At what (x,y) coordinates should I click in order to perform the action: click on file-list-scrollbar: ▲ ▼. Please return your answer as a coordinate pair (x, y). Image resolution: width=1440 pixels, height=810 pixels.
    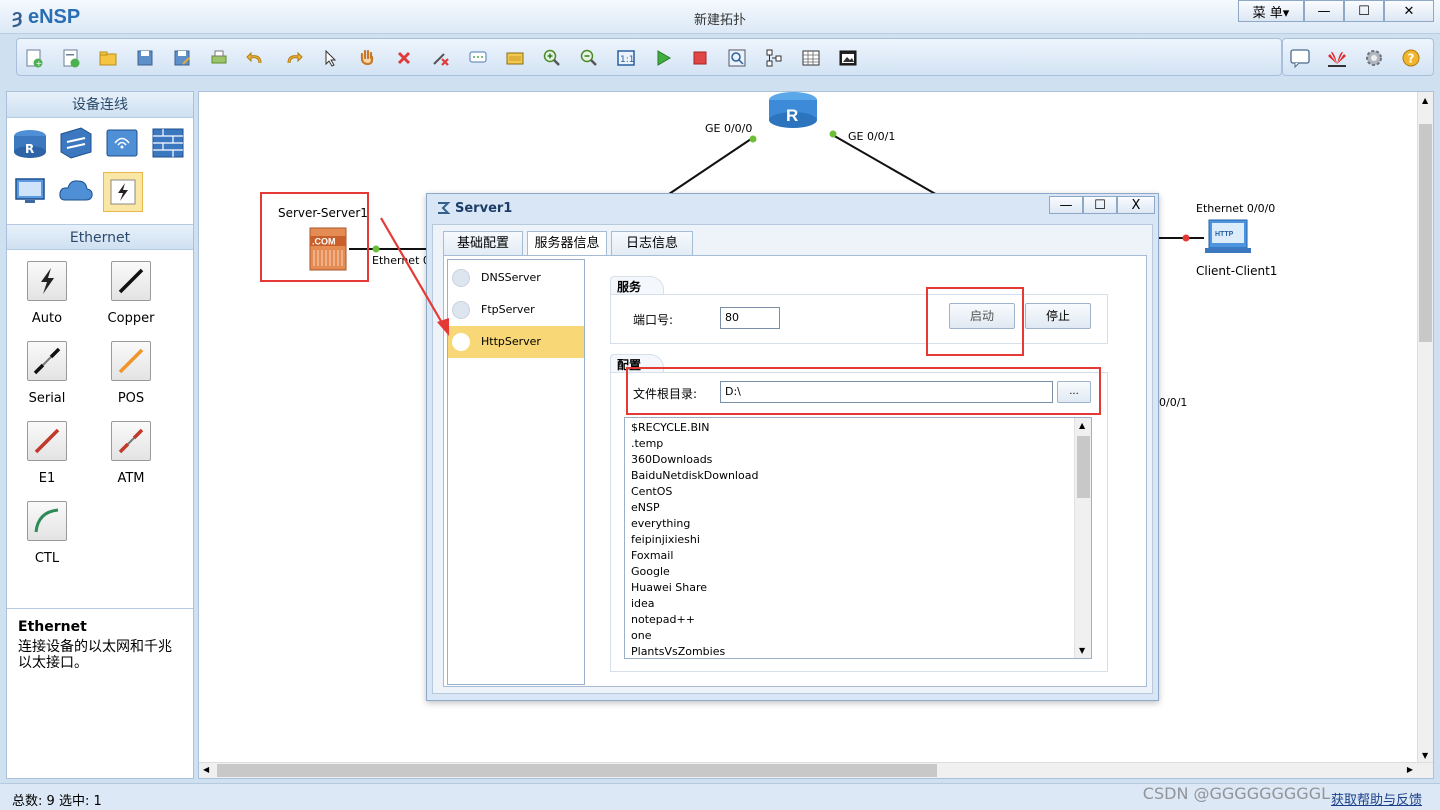
    Looking at the image, I should click on (1082, 538).